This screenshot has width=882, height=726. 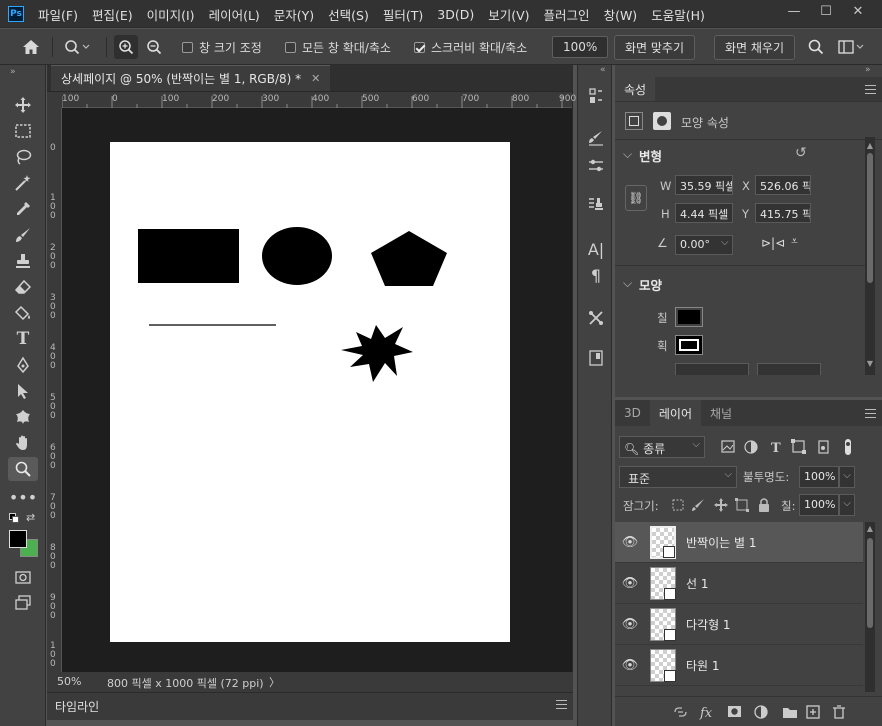 What do you see at coordinates (77, 706) in the screenshot?
I see `timeline-tab: 타임라인` at bounding box center [77, 706].